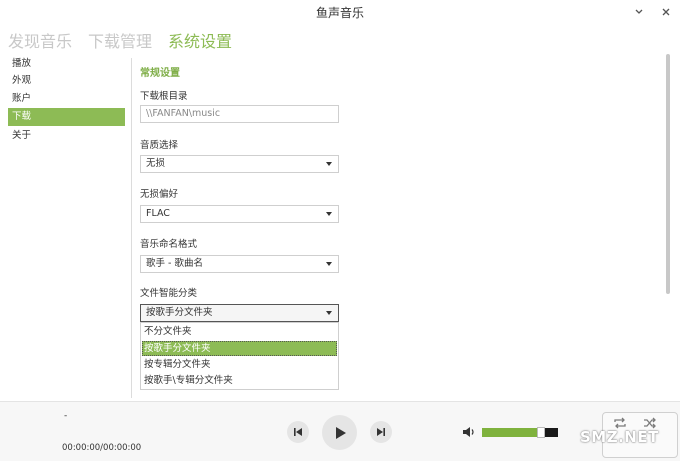 Image resolution: width=680 pixels, height=461 pixels. Describe the element at coordinates (159, 145) in the screenshot. I see `quality-label: 音质选择` at that location.